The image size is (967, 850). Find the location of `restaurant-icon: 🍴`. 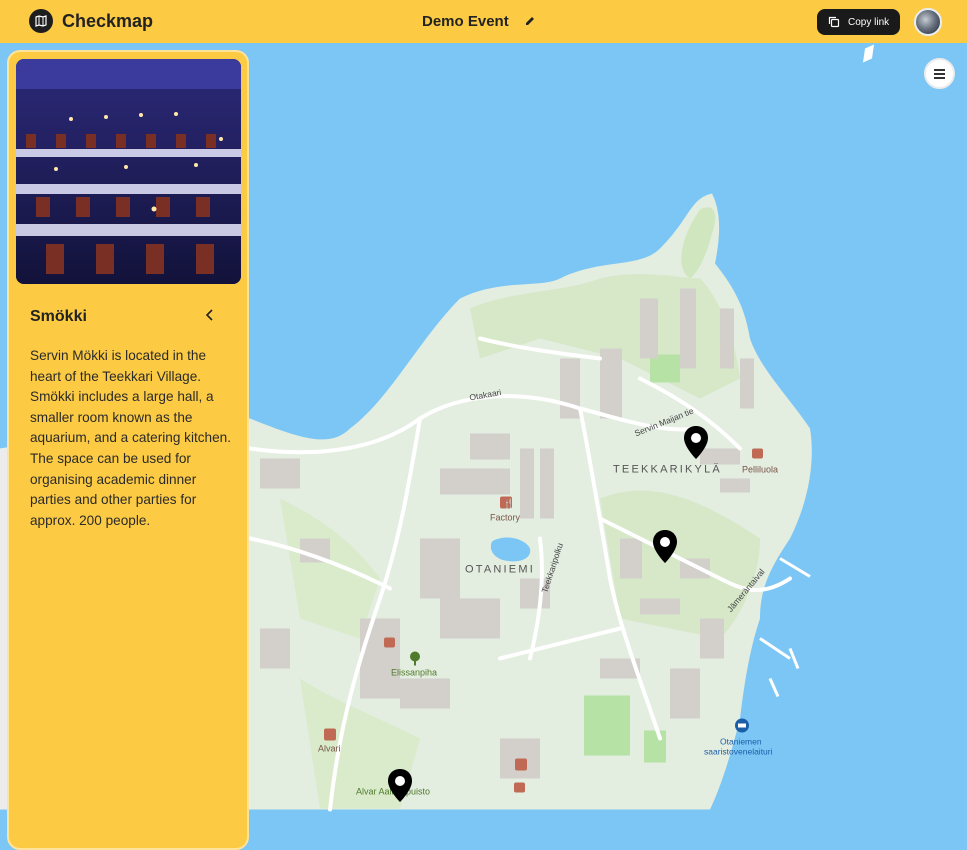

restaurant-icon: 🍴 is located at coordinates (507, 503).